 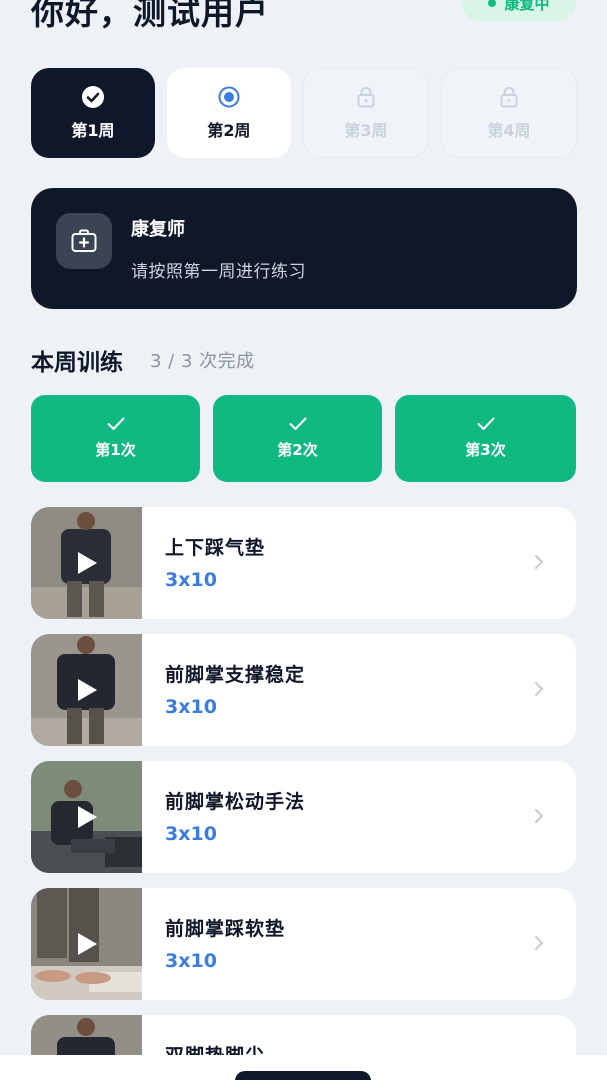 I want to click on exercise-name: 前脚掌支撑稳定, so click(x=235, y=675).